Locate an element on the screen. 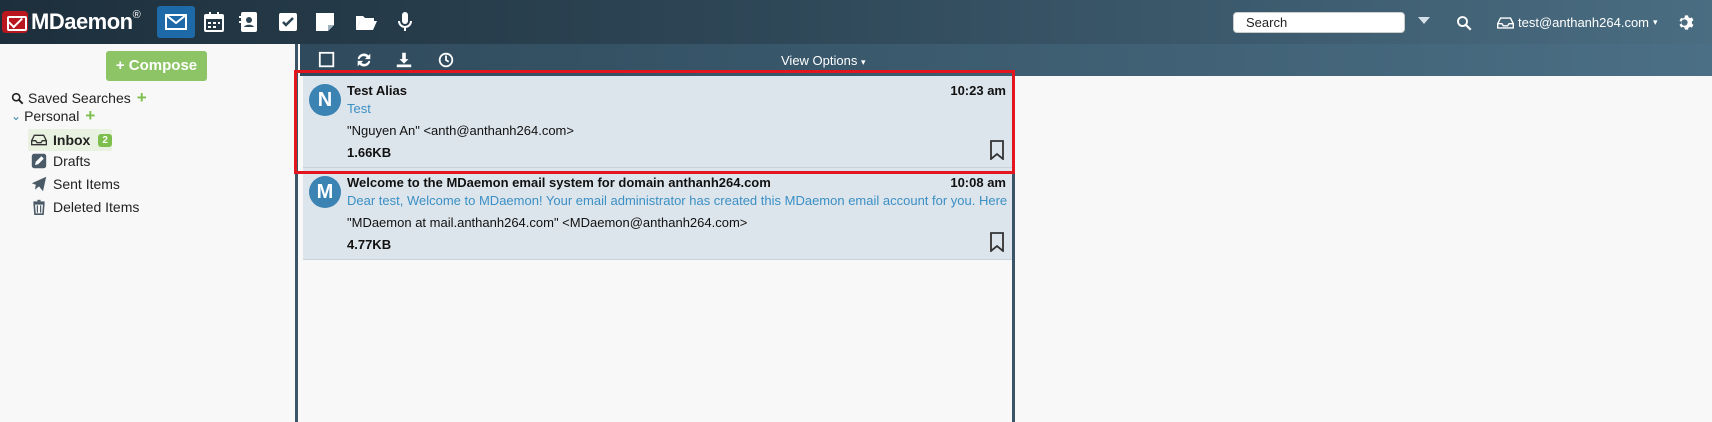  plus-icon: + is located at coordinates (120, 65).